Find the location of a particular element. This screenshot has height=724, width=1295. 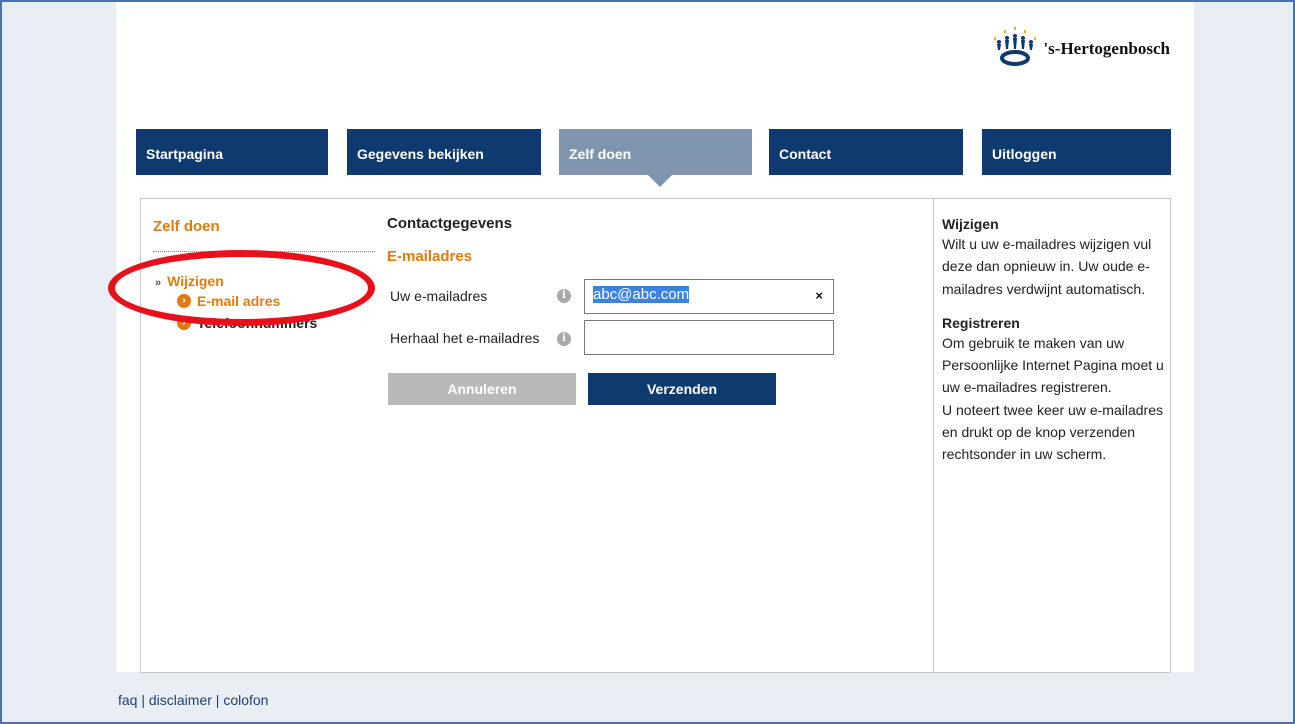

cancel-button: Annuleren is located at coordinates (482, 389).